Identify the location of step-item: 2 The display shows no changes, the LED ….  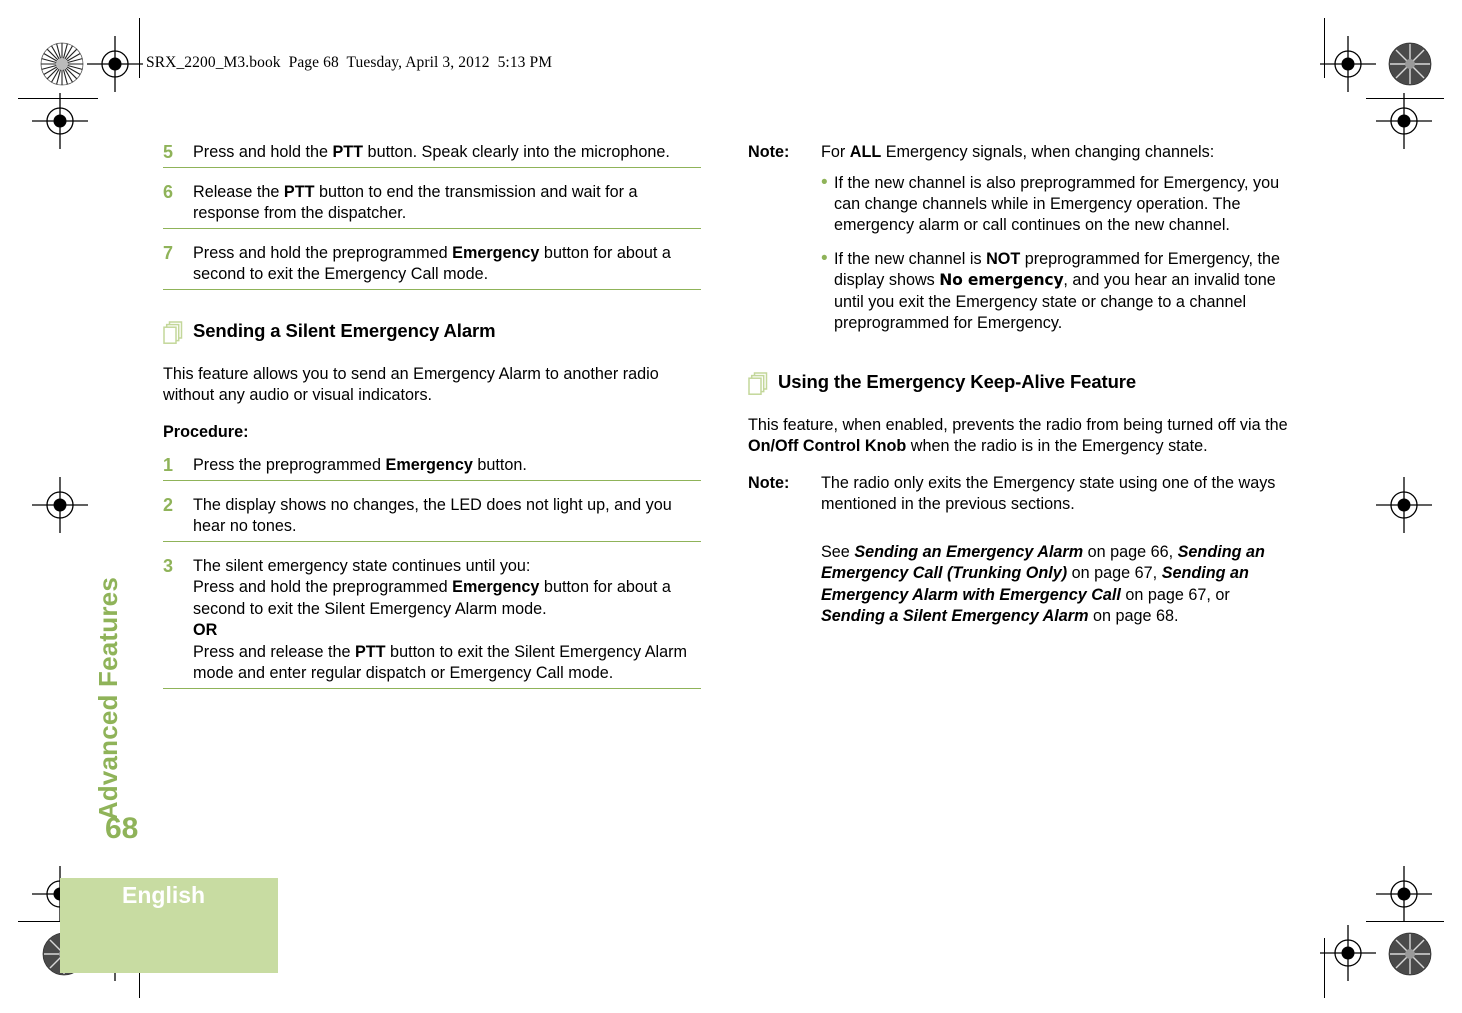
(432, 518).